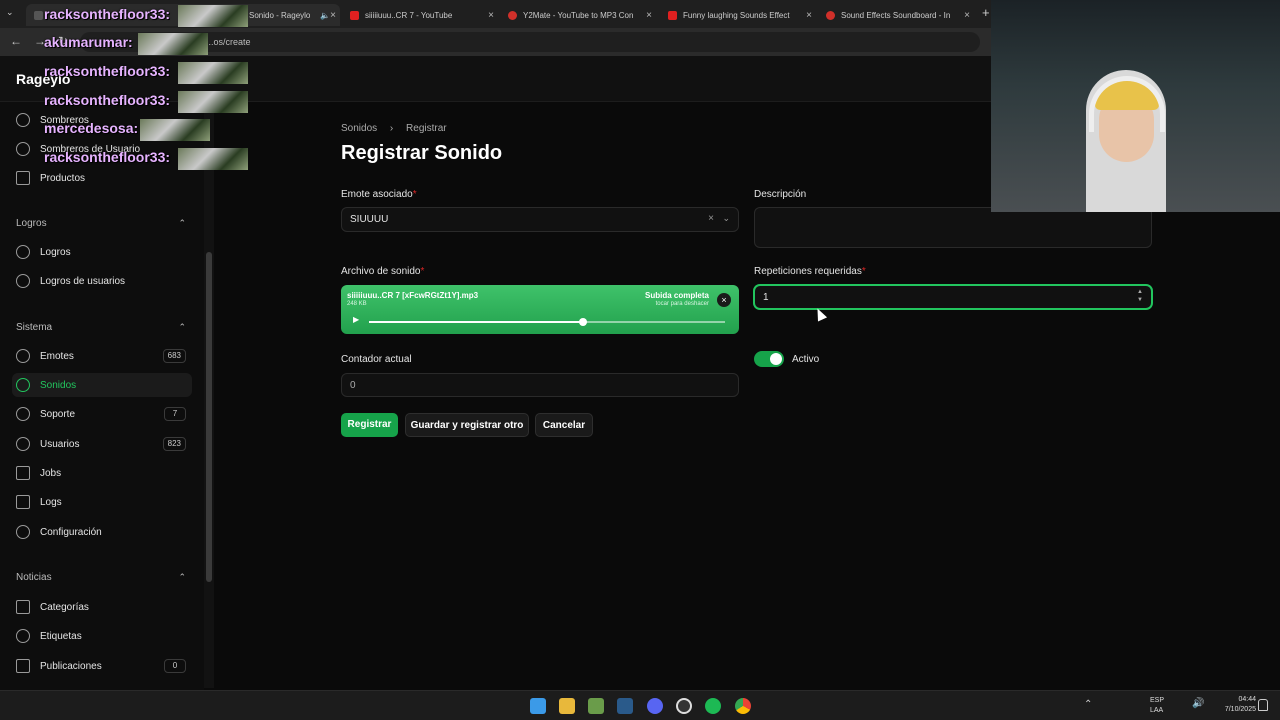 The width and height of the screenshot is (1280, 720). What do you see at coordinates (713, 706) in the screenshot?
I see `spotify-icon` at bounding box center [713, 706].